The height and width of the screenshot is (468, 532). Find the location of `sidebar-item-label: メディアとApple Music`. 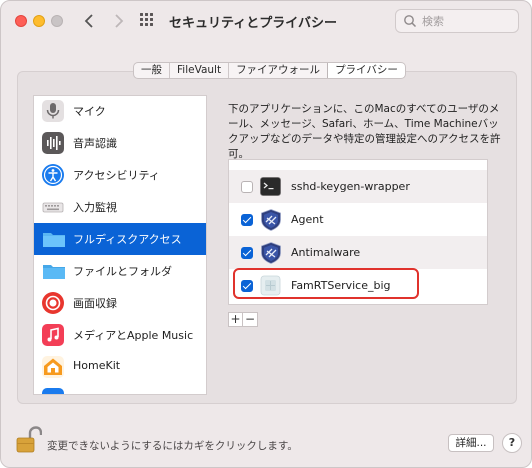

sidebar-item-label: メディアとApple Music is located at coordinates (133, 335).